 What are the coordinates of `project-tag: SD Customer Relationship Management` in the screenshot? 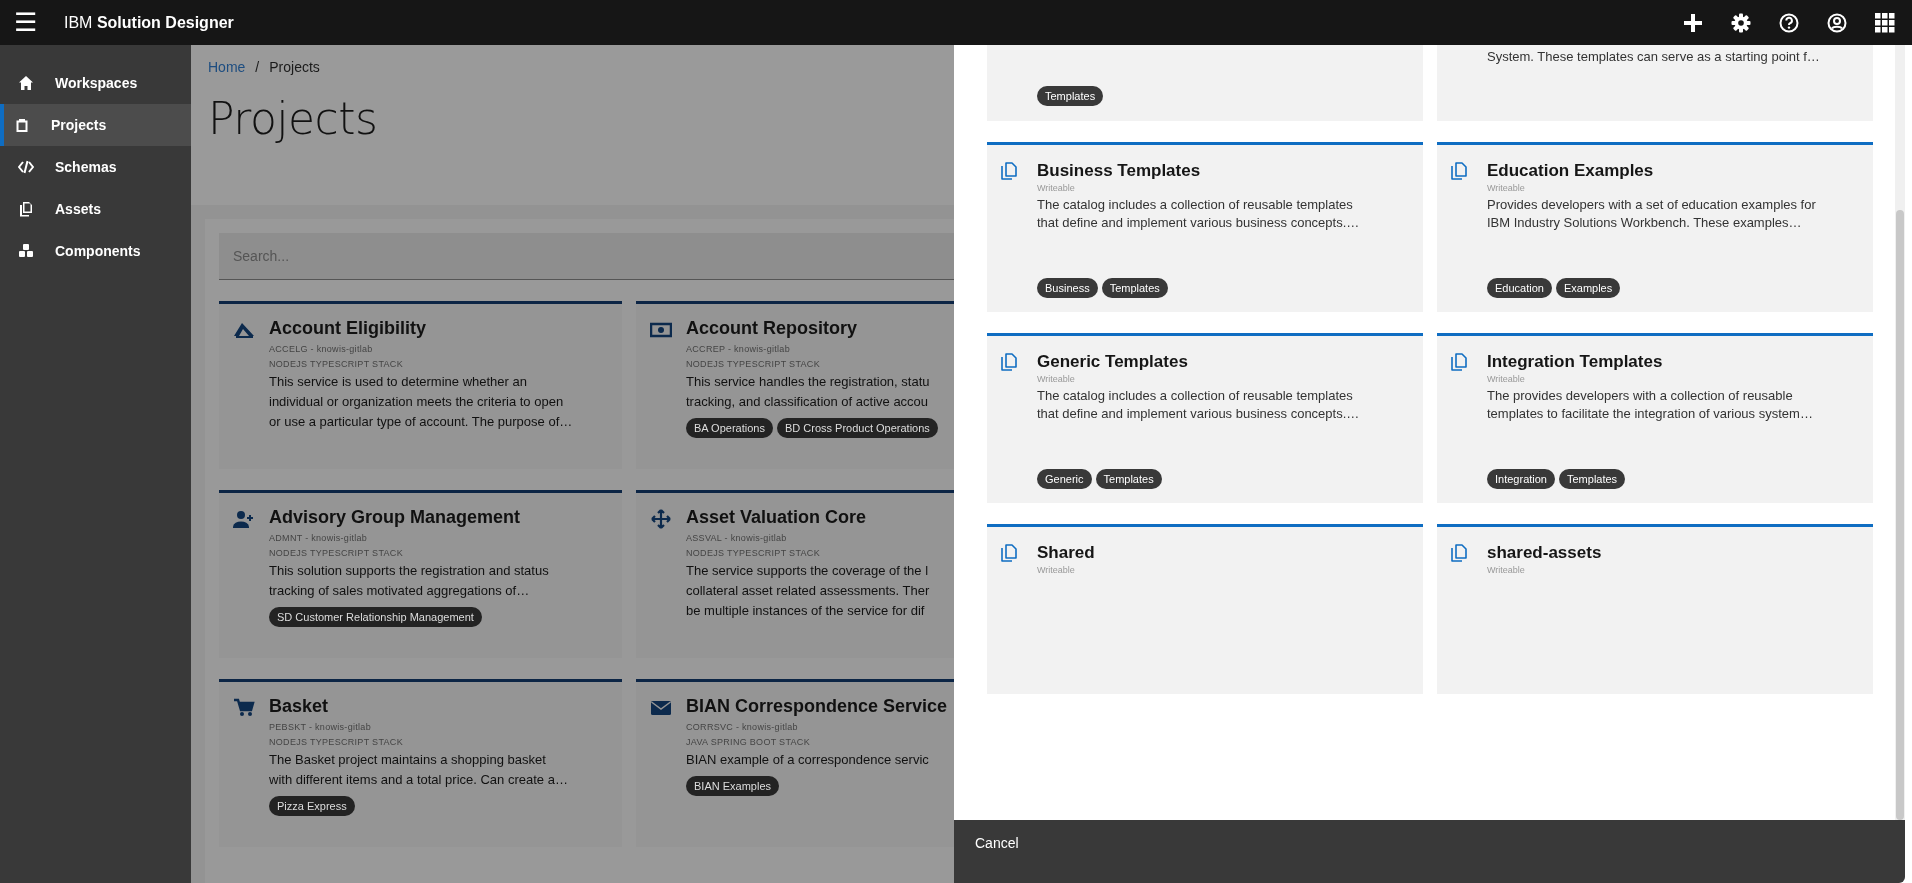 It's located at (375, 617).